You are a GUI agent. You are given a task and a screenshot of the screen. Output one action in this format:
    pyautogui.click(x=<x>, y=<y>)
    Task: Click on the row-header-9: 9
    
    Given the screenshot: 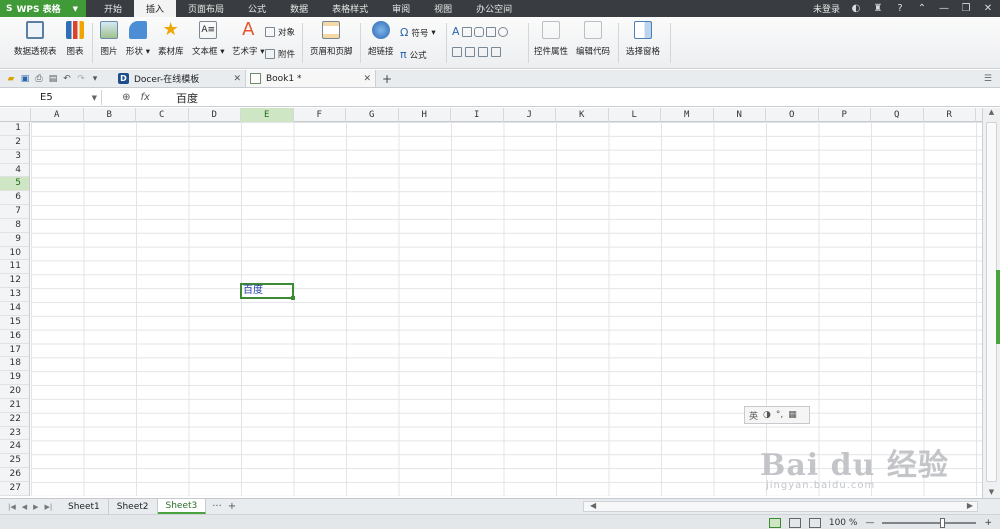 What is the action you would take?
    pyautogui.click(x=14, y=240)
    